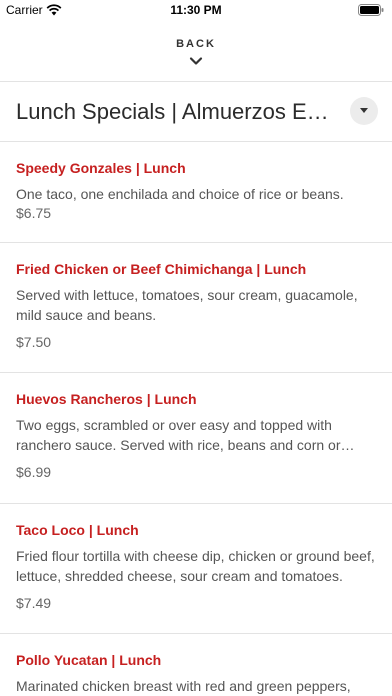 The height and width of the screenshot is (696, 392). I want to click on menu-item-price: $6.75, so click(34, 213).